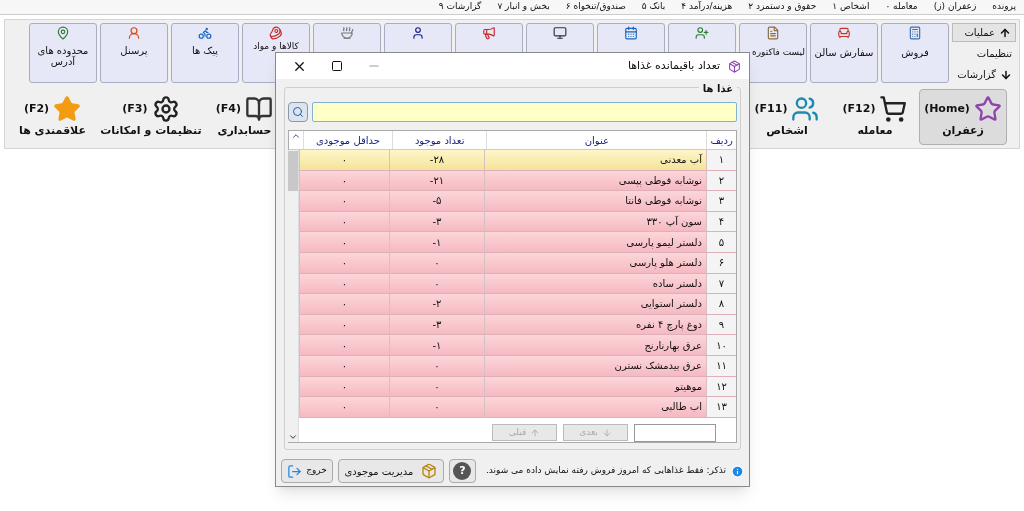 This screenshot has width=1024, height=511. I want to click on module-label: معامله, so click(875, 130).